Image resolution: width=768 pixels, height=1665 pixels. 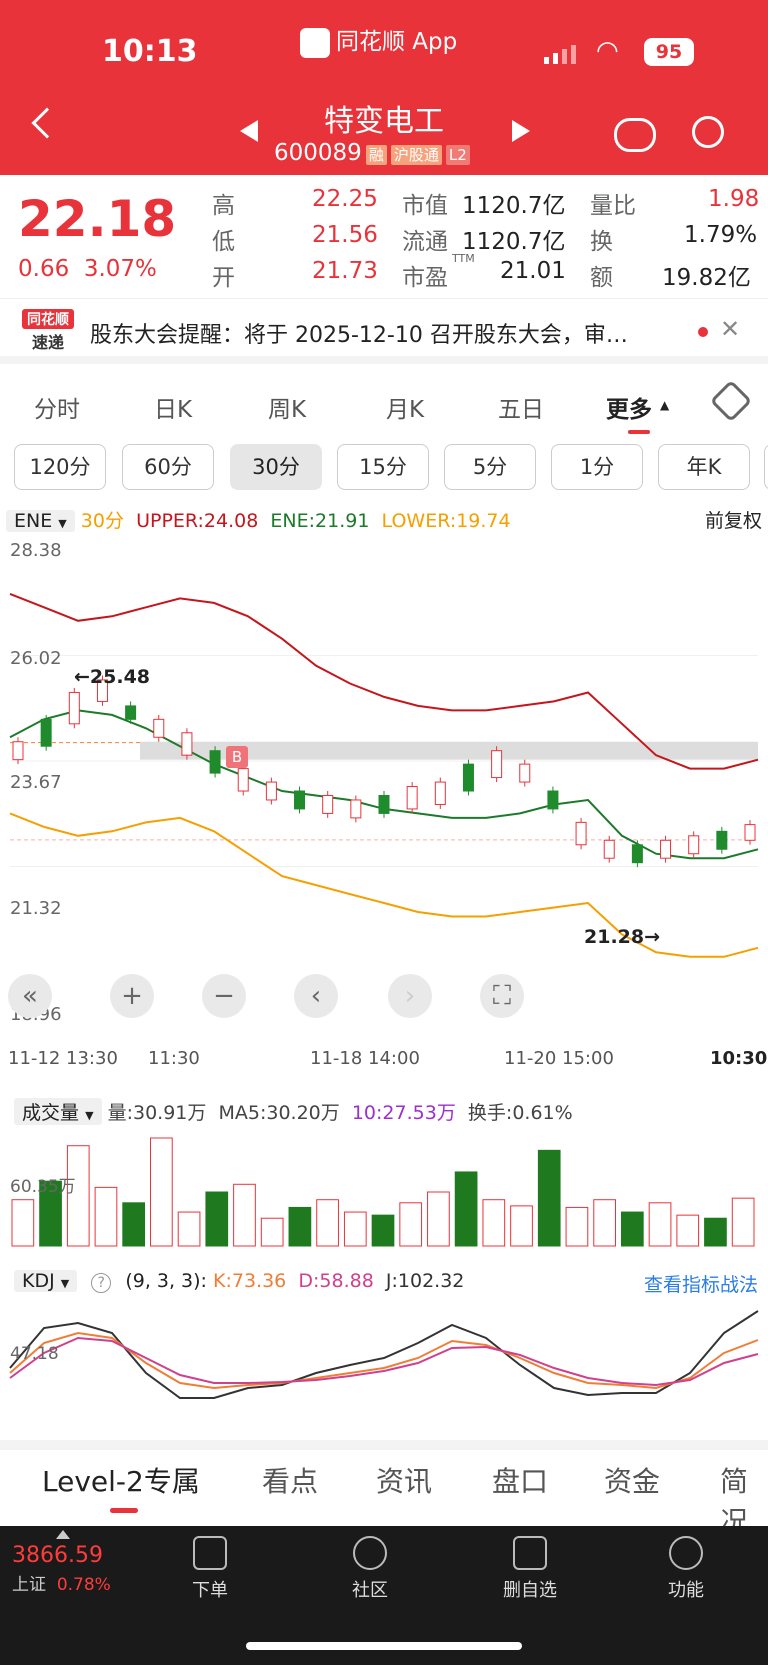 I want to click on nav-remove-watch: 删自选, so click(x=530, y=1569).